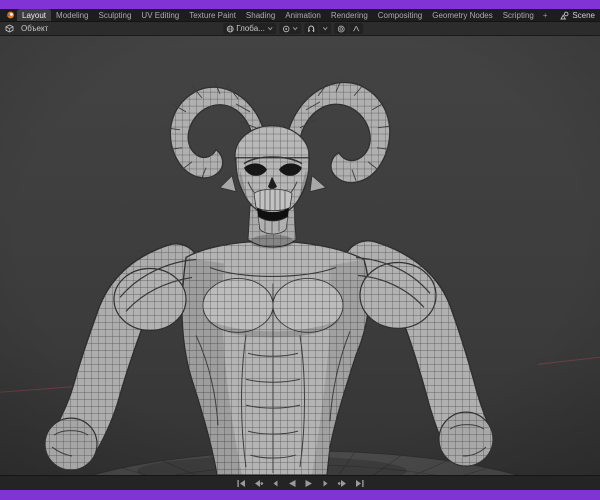  What do you see at coordinates (462, 15) in the screenshot?
I see `tab-geometry-nodes: Geometry Nodes` at bounding box center [462, 15].